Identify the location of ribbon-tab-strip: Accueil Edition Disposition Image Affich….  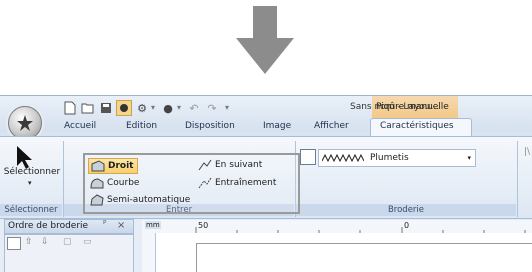
(266, 126).